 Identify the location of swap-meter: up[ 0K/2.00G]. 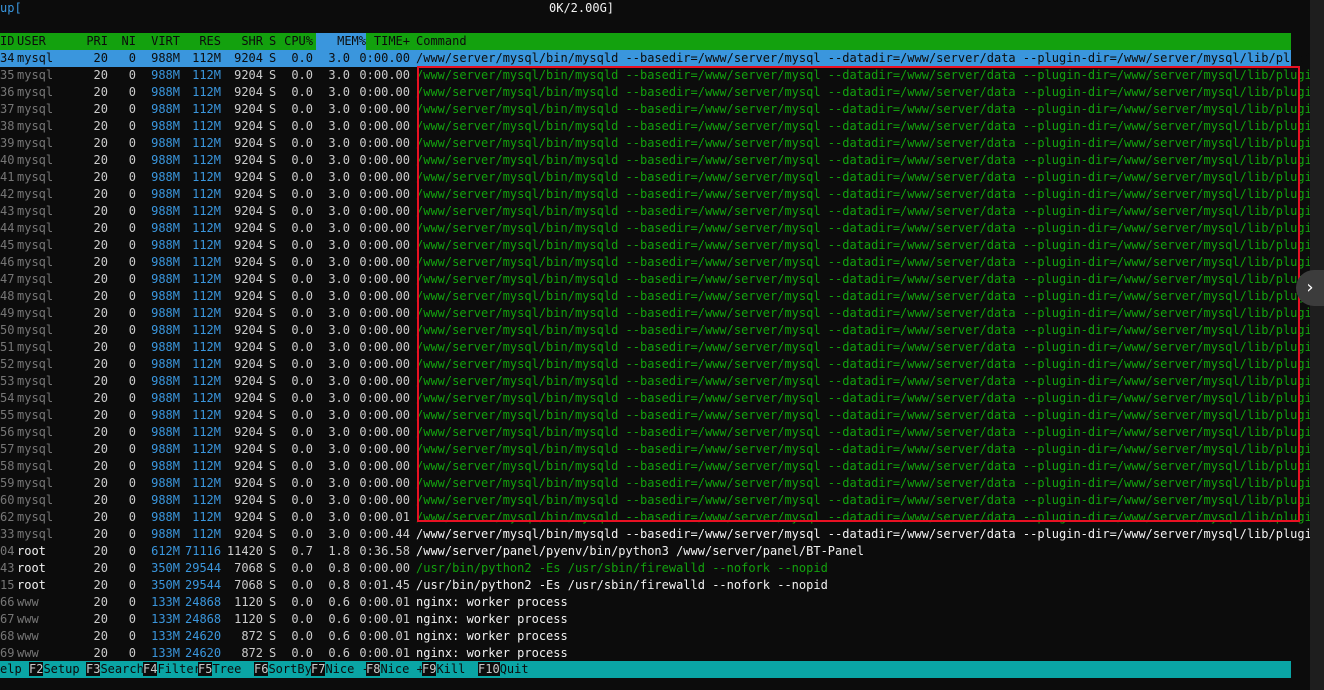
(645, 8).